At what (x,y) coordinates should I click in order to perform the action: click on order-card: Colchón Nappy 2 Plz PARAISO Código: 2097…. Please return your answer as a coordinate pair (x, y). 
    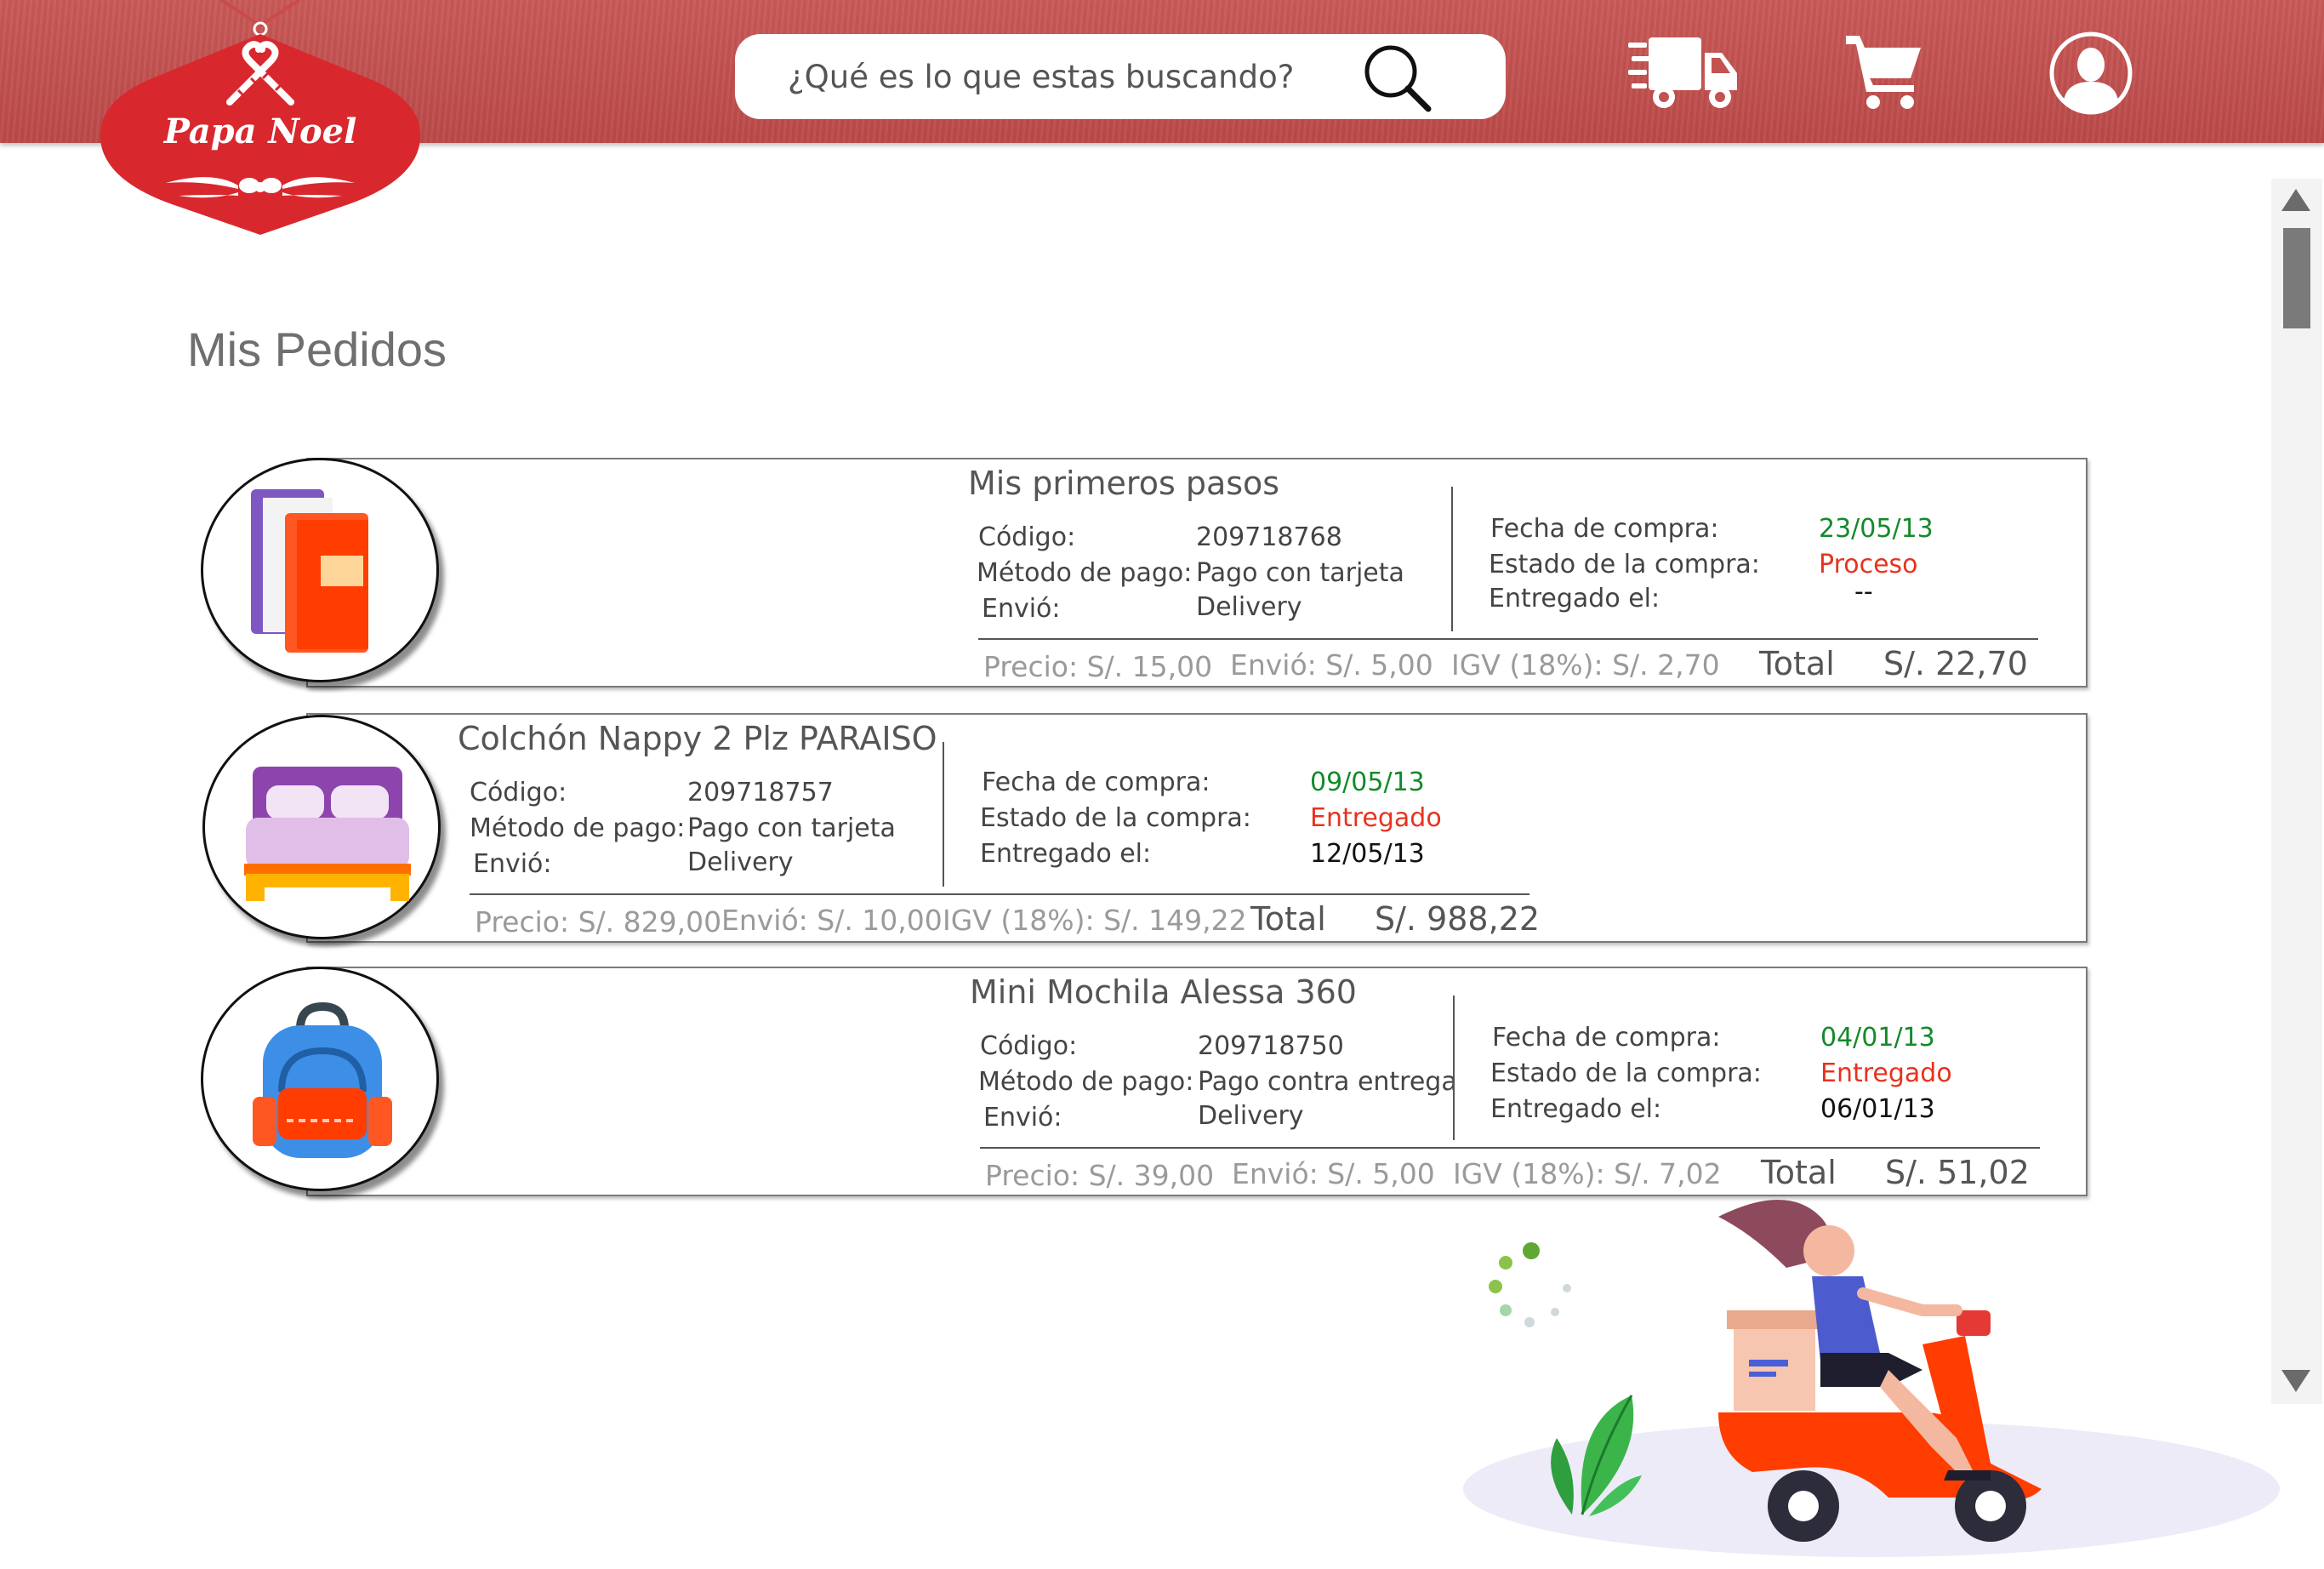
    Looking at the image, I should click on (1197, 828).